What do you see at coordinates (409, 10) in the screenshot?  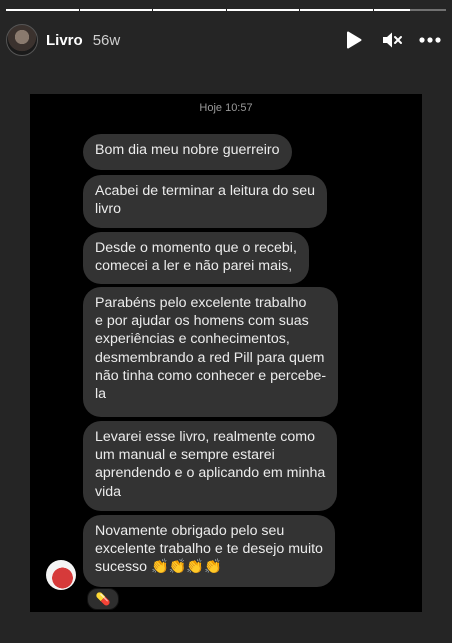 I see `progress-segment-active` at bounding box center [409, 10].